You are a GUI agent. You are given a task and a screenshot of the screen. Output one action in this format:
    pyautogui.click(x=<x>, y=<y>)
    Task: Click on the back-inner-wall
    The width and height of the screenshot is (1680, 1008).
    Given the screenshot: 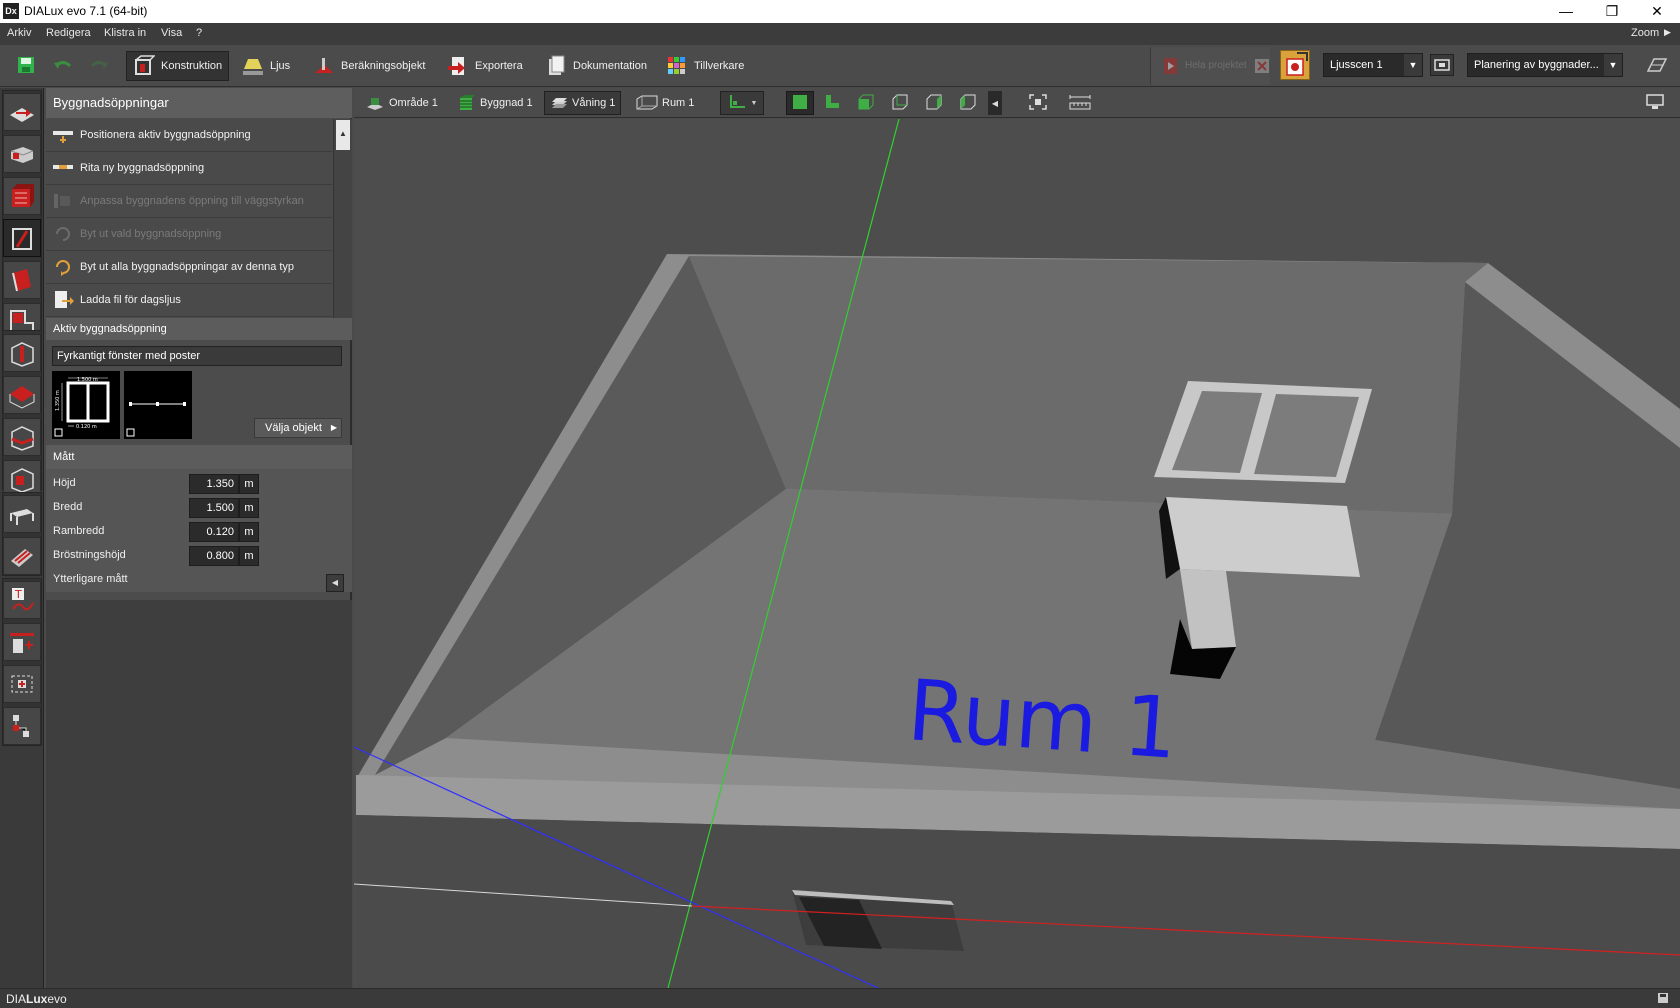 What is the action you would take?
    pyautogui.click(x=1088, y=385)
    